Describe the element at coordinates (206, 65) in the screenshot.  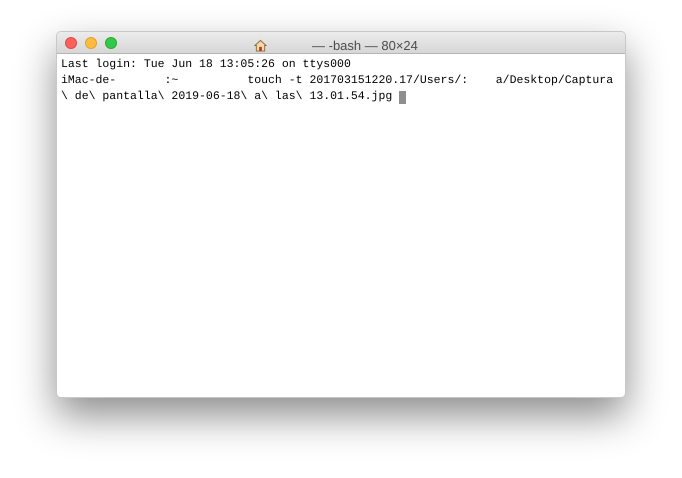
I see `terminal-line: Last login: Tue Jun 18 13:05:26 on ttys000` at that location.